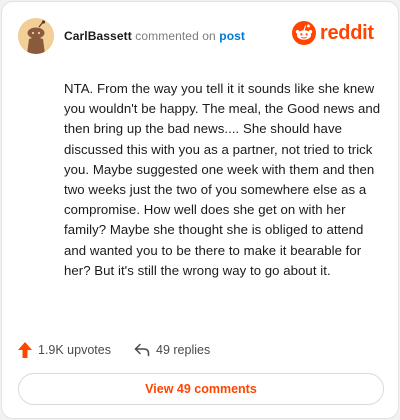 The height and width of the screenshot is (420, 400). I want to click on reddit-logo: reddit, so click(337, 35).